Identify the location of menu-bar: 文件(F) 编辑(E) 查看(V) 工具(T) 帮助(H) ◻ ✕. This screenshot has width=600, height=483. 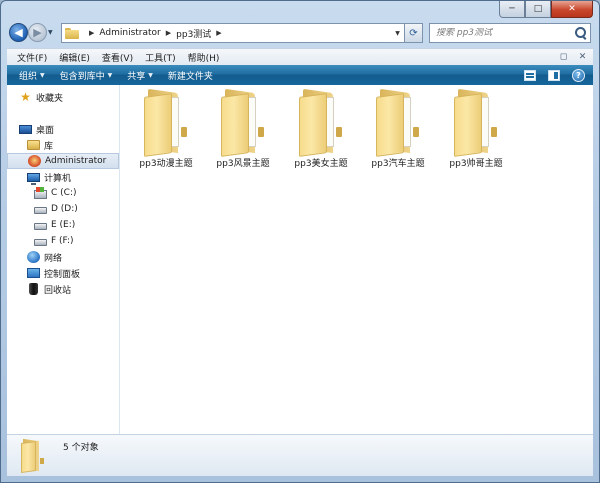
(300, 56).